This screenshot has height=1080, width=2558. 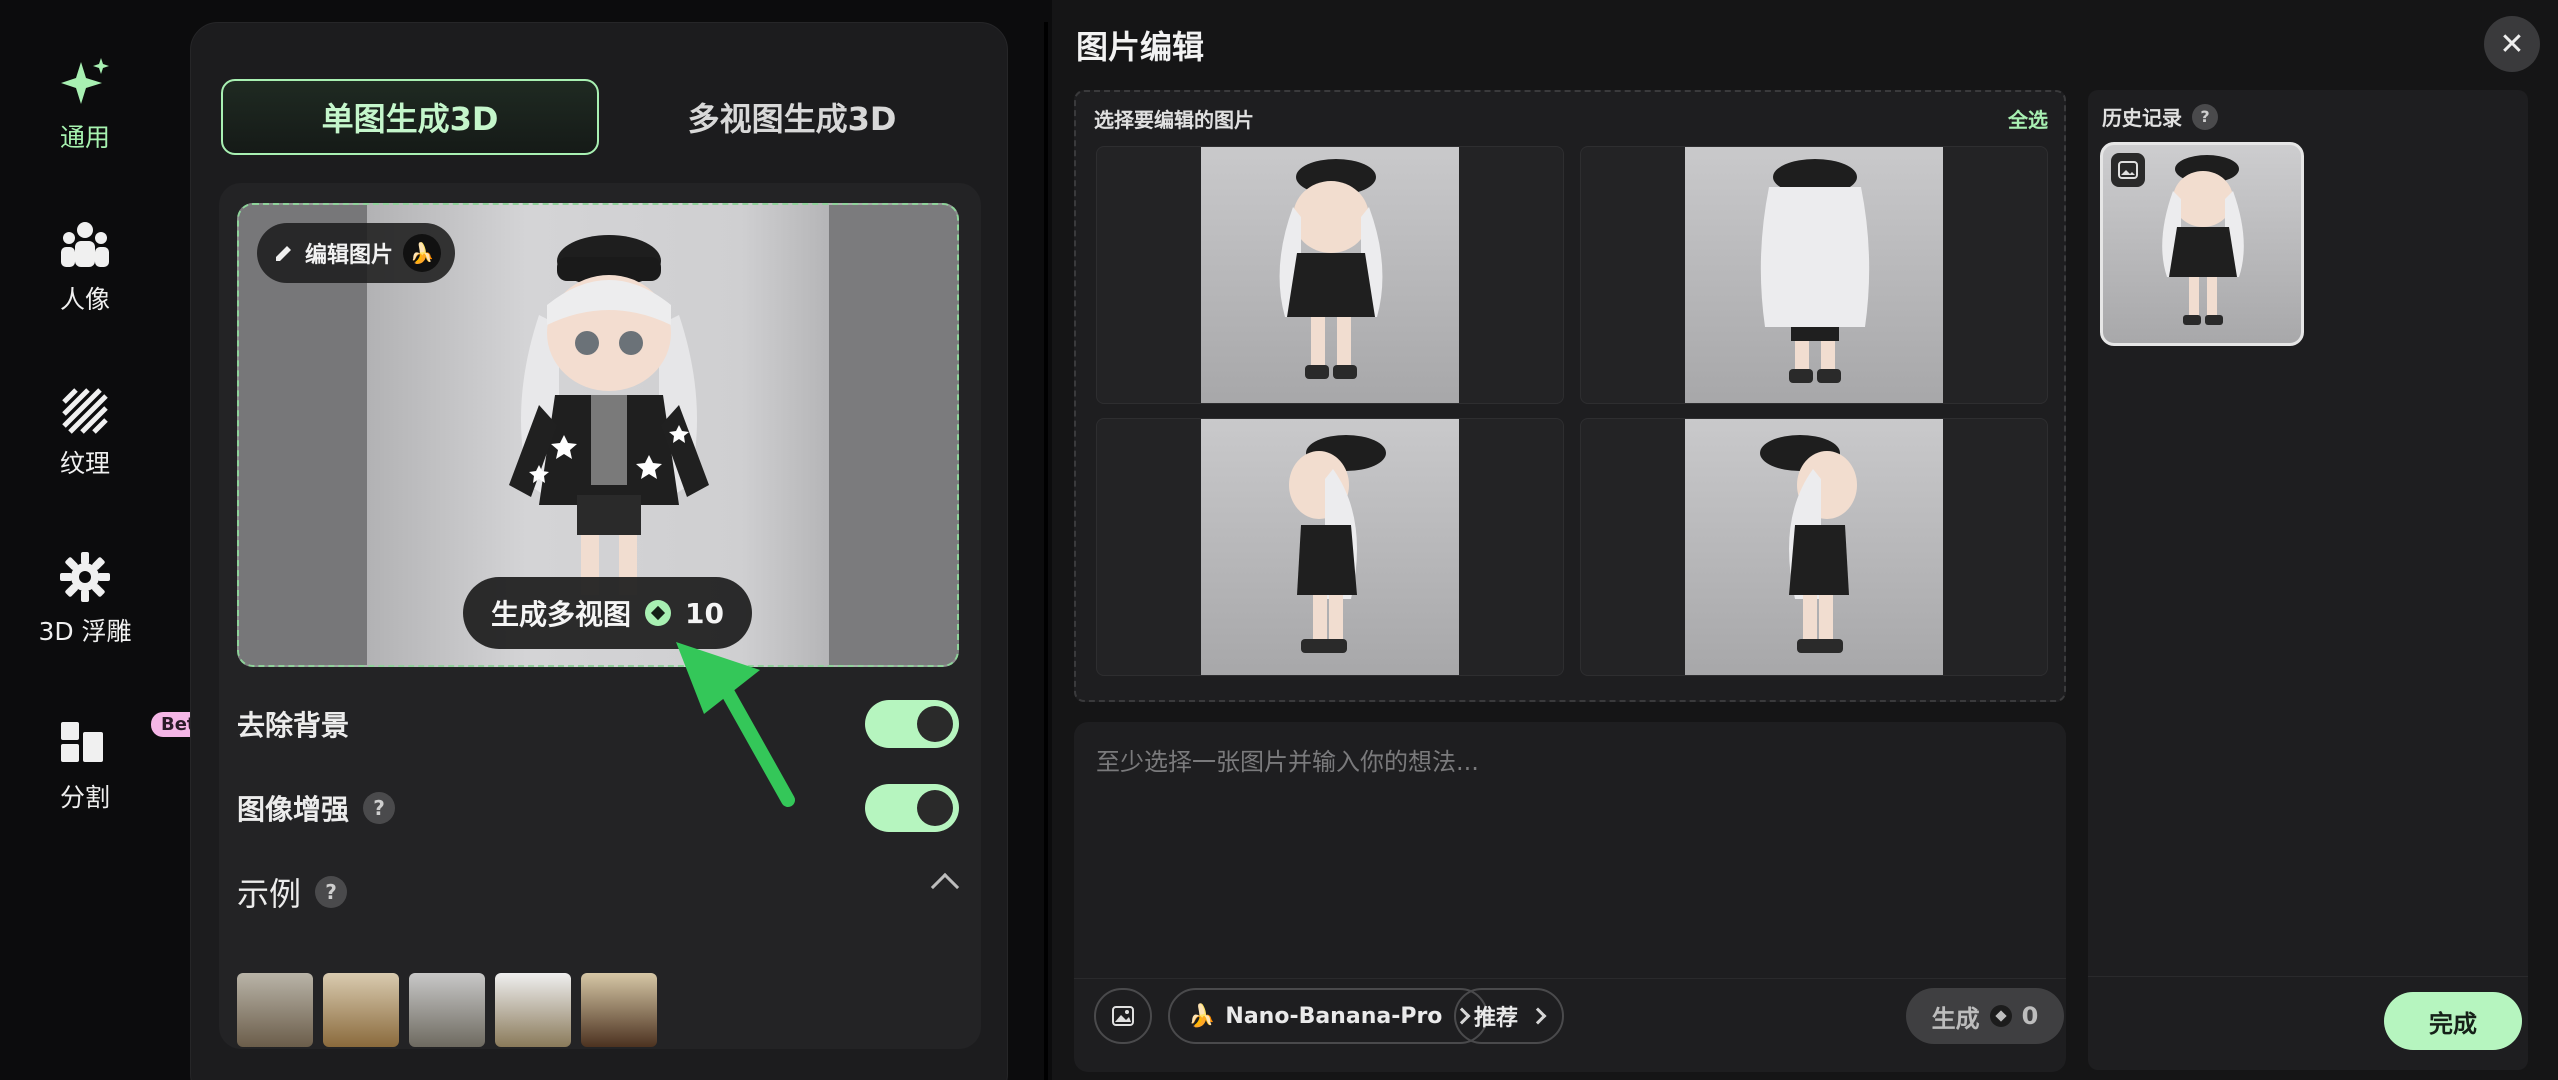 I want to click on examples-label: 示例, so click(x=269, y=894).